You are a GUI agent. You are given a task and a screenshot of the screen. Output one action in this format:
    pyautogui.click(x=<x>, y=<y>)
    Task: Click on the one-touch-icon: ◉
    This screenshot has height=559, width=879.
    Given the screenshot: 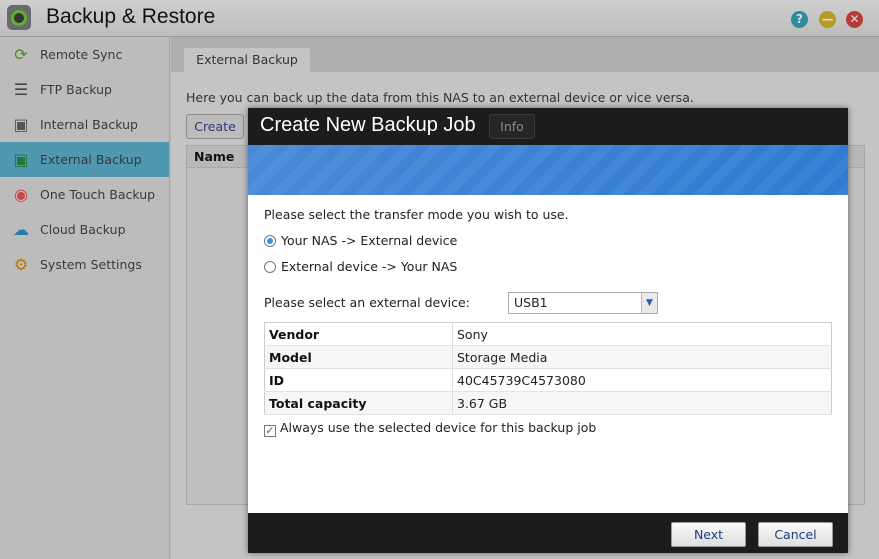 What is the action you would take?
    pyautogui.click(x=21, y=194)
    